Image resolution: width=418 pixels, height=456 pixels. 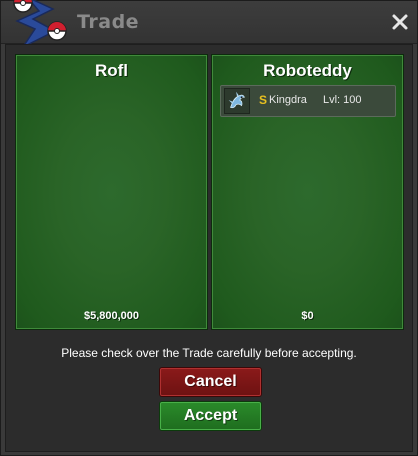 I want to click on shiny-marker: S, so click(x=263, y=100).